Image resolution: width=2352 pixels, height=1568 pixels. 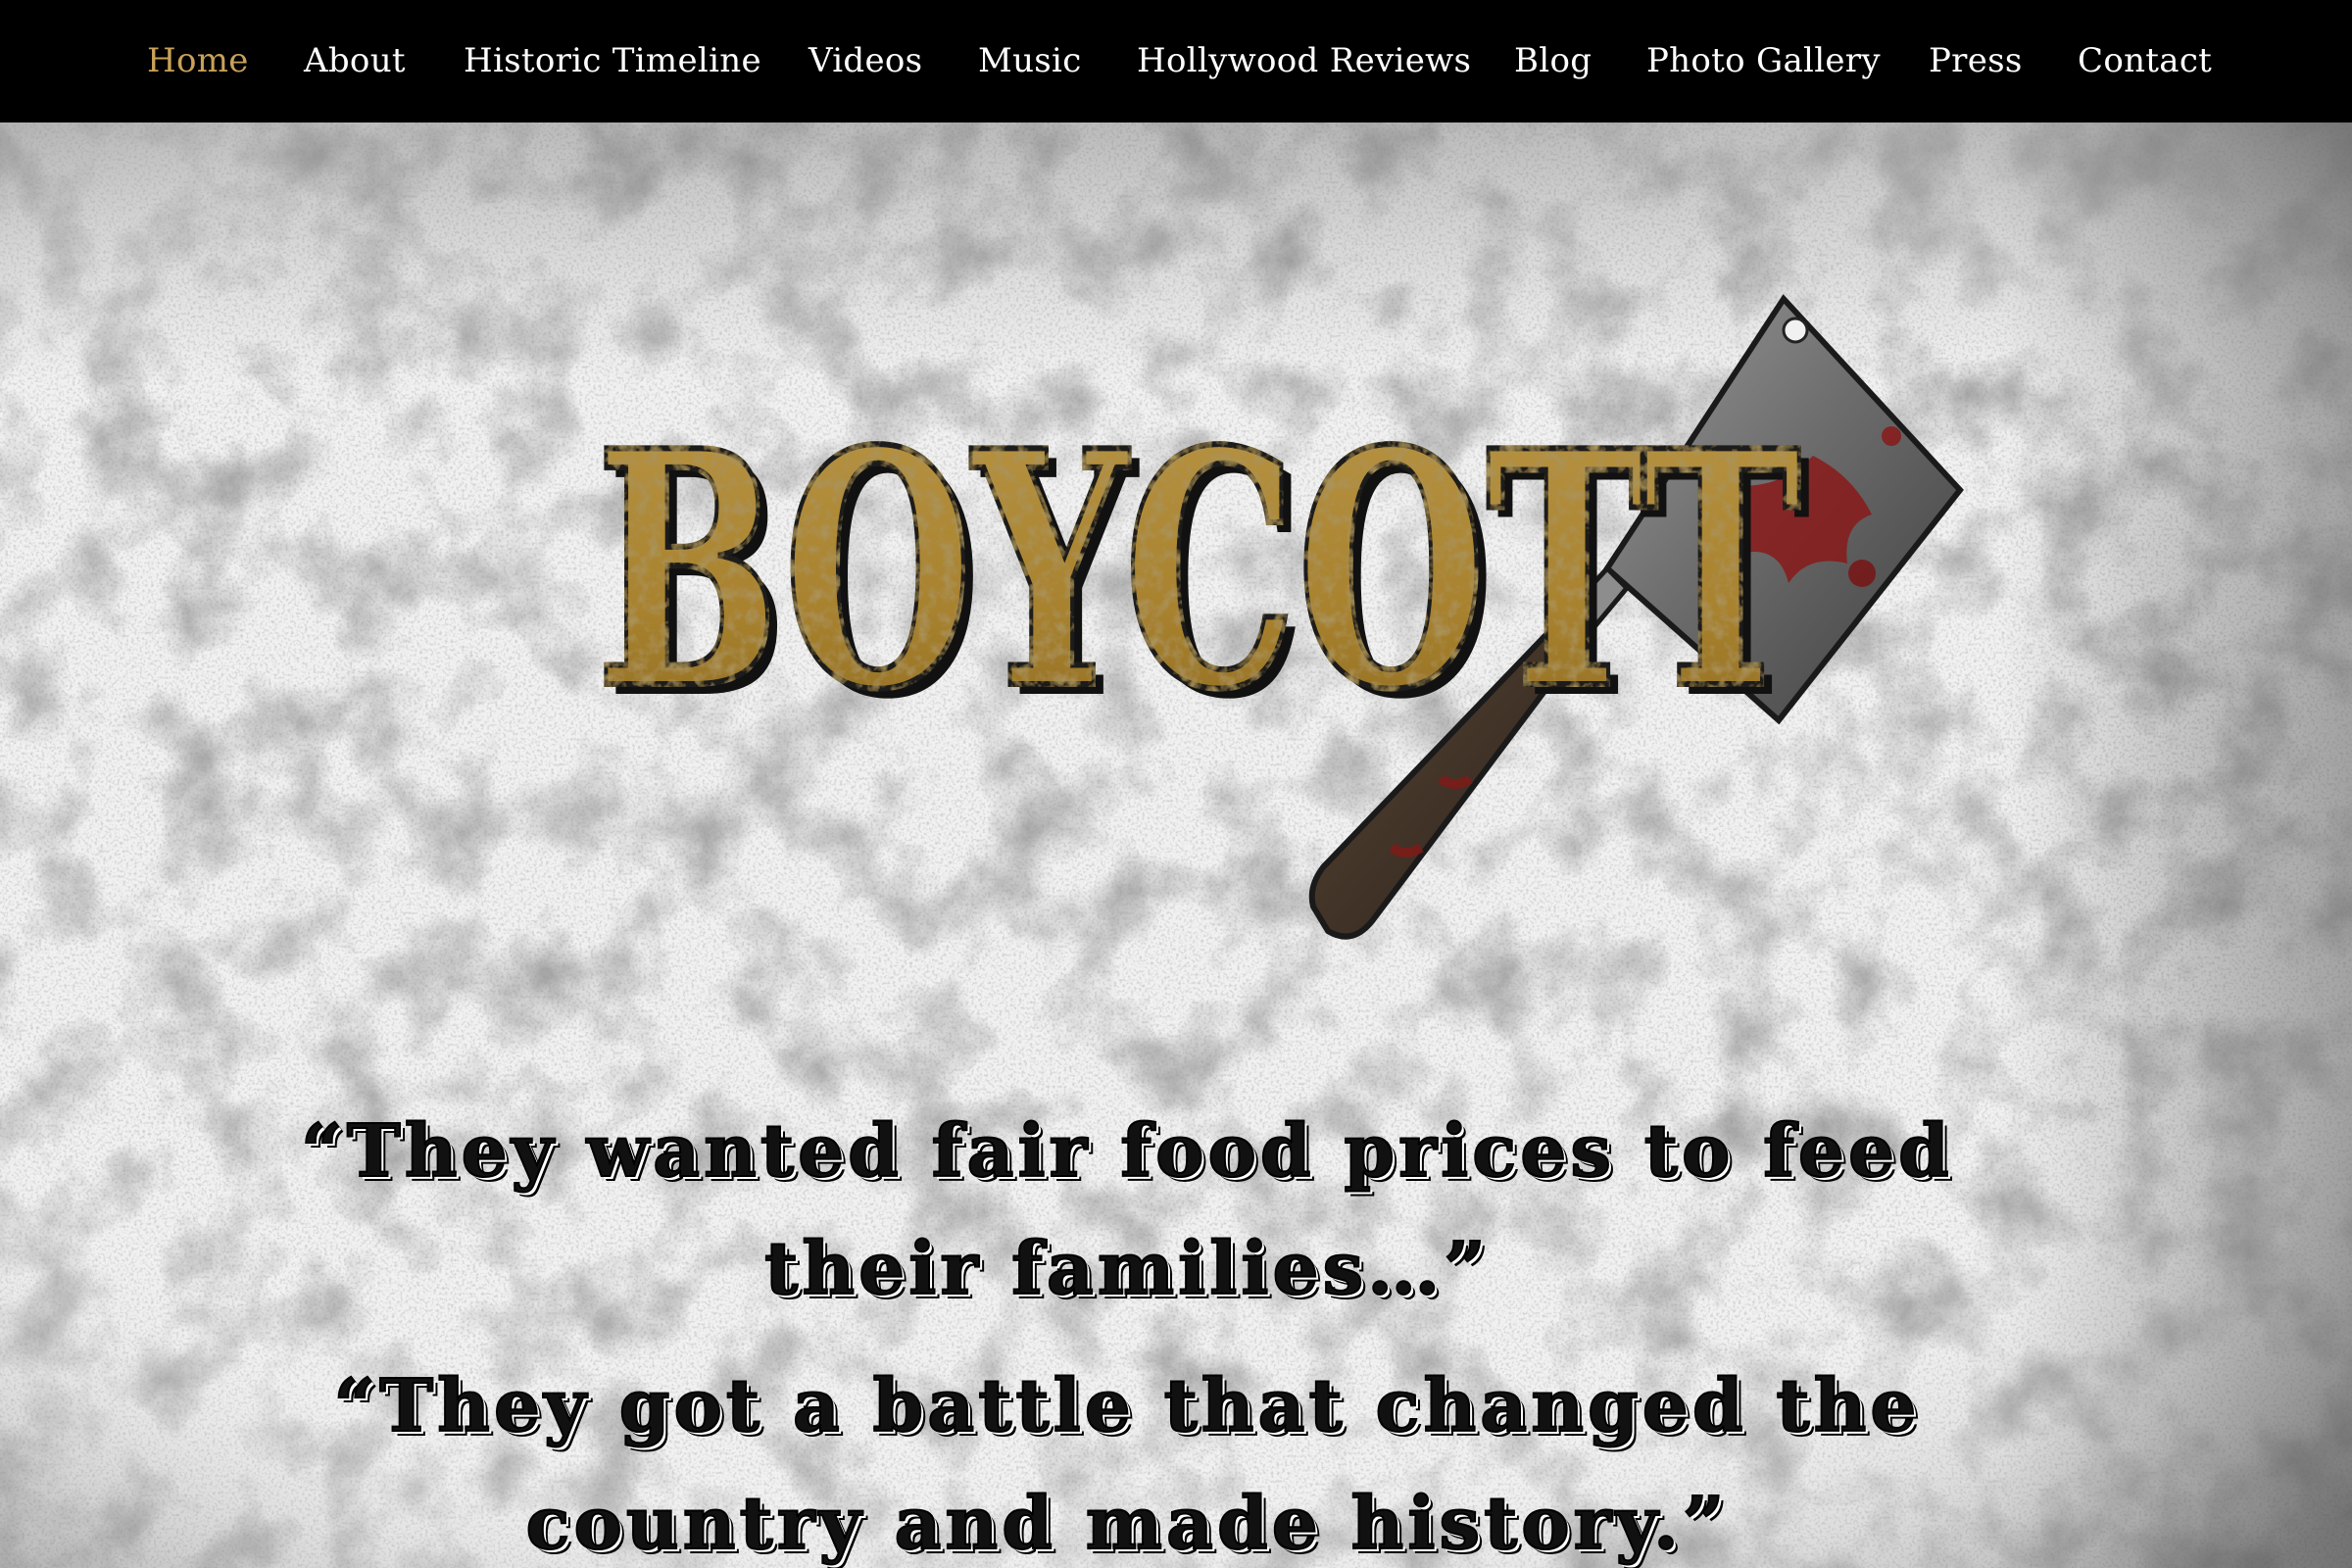 What do you see at coordinates (1553, 60) in the screenshot?
I see `nav-blog: Blog` at bounding box center [1553, 60].